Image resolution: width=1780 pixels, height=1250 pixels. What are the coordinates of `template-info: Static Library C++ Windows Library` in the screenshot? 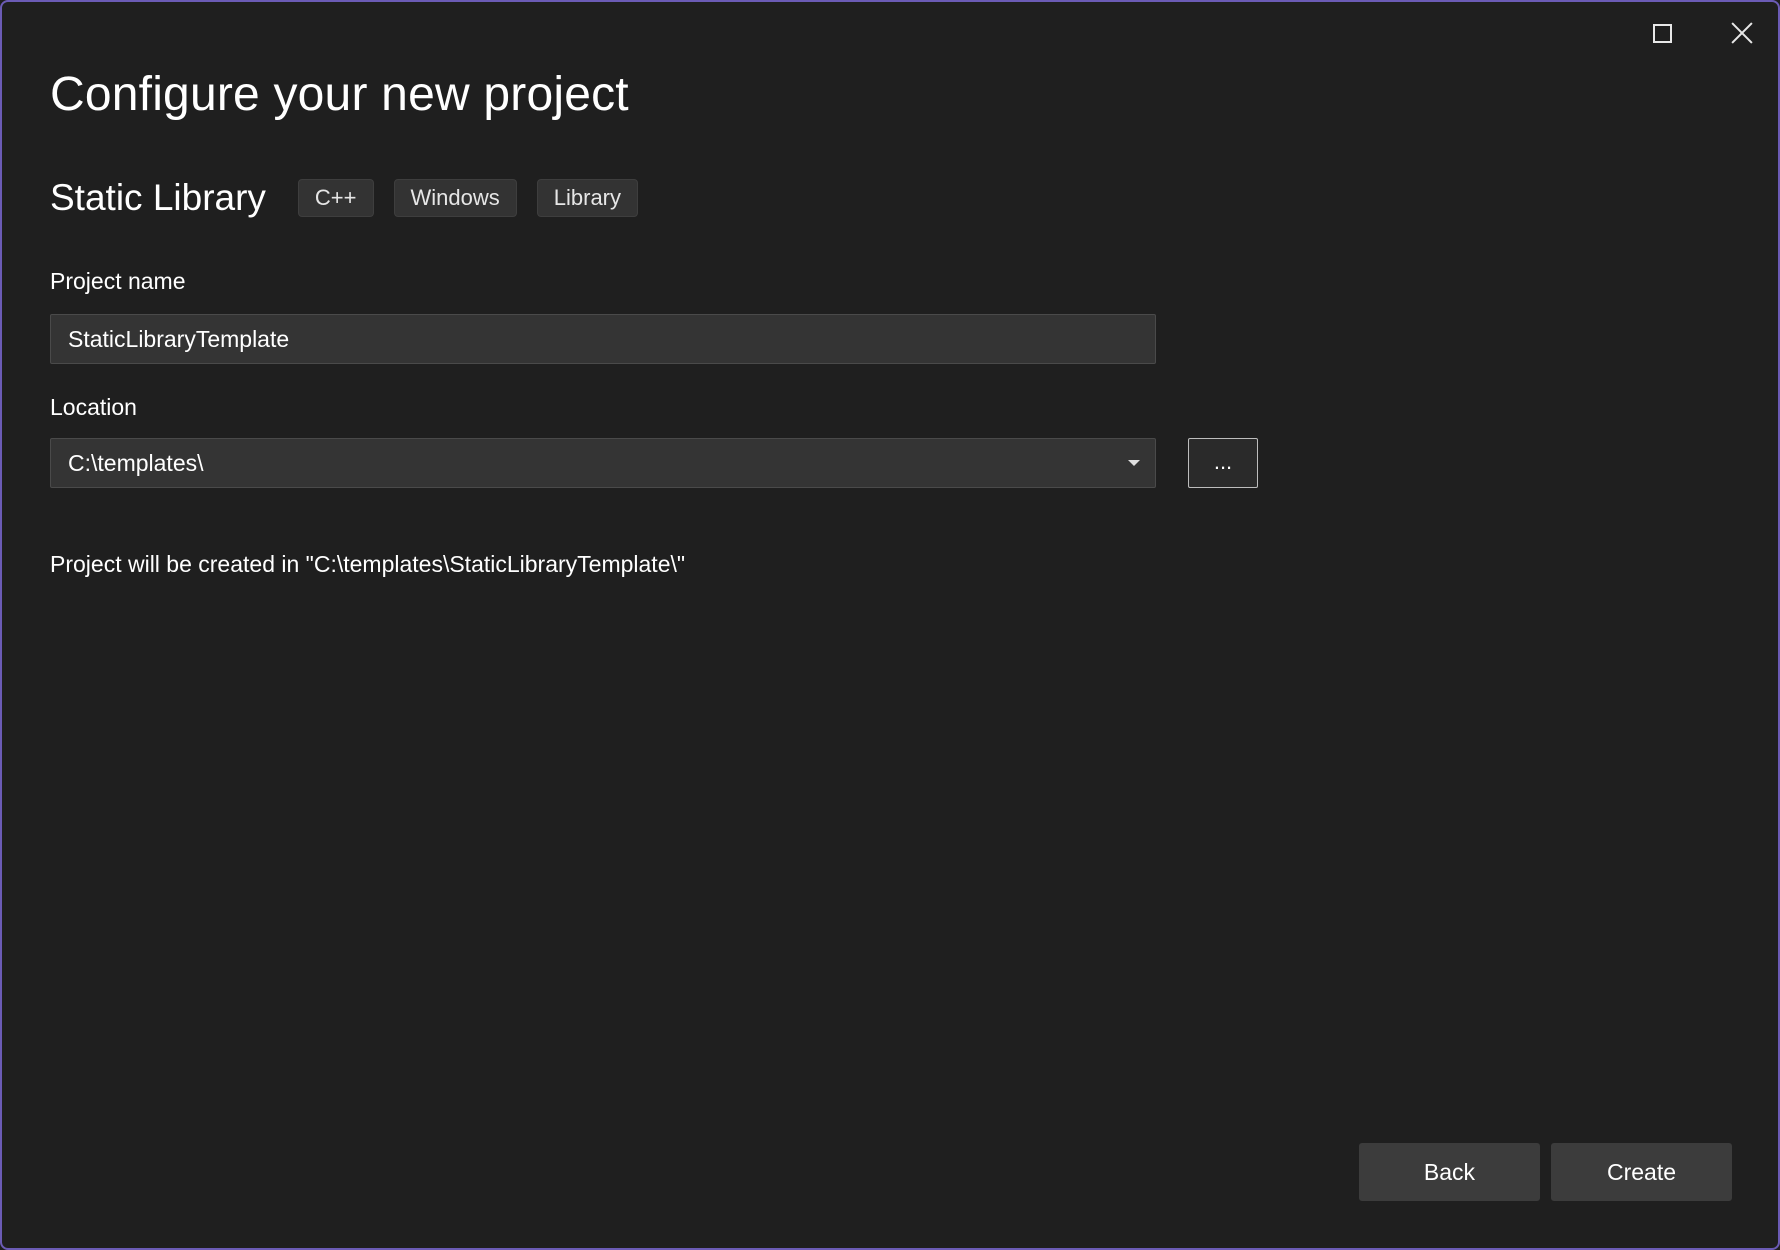 It's located at (344, 198).